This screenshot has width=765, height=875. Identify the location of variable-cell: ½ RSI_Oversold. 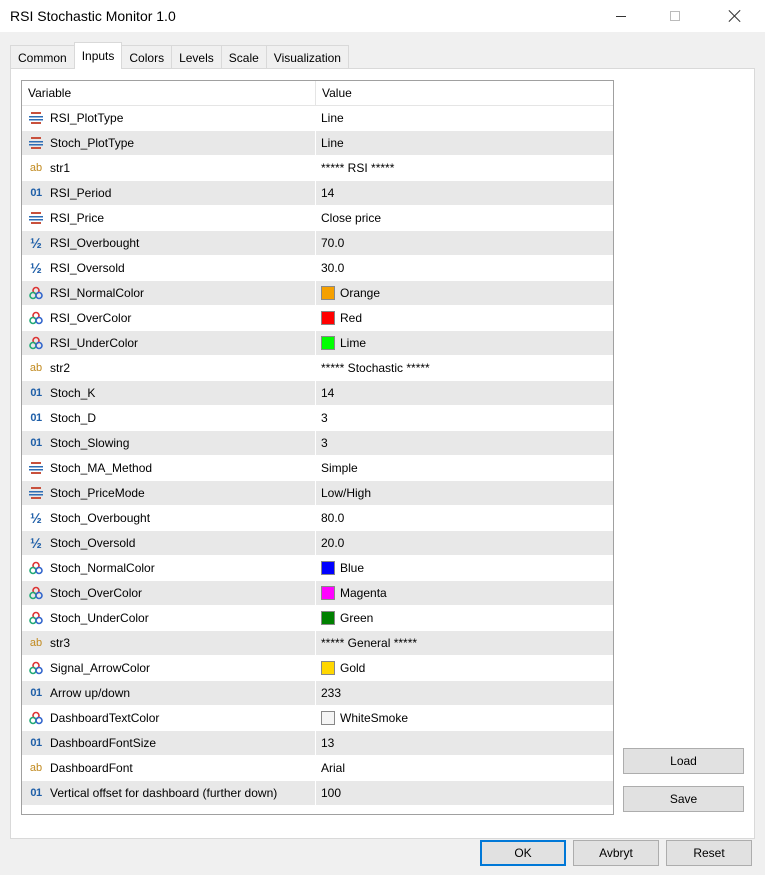
(169, 268).